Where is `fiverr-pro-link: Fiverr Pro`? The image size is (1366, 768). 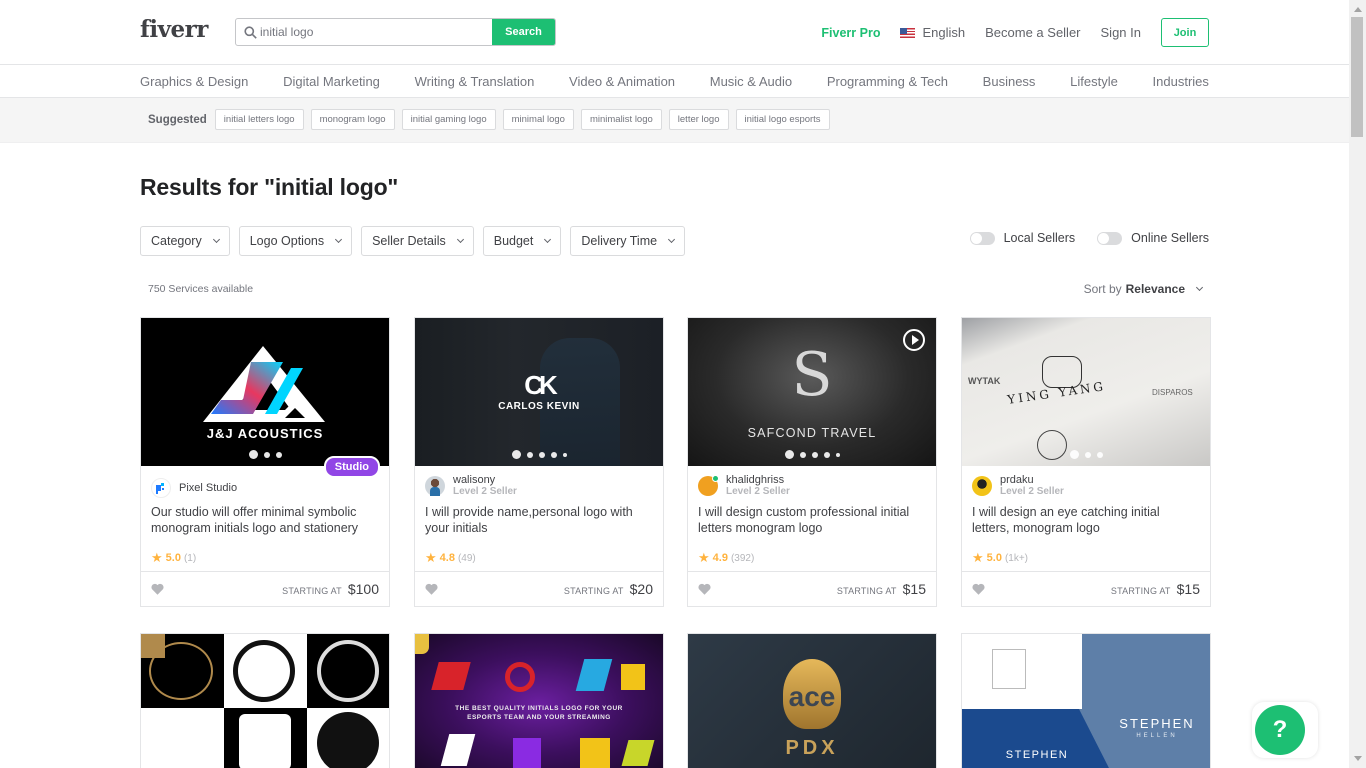
fiverr-pro-link: Fiverr Pro is located at coordinates (850, 33).